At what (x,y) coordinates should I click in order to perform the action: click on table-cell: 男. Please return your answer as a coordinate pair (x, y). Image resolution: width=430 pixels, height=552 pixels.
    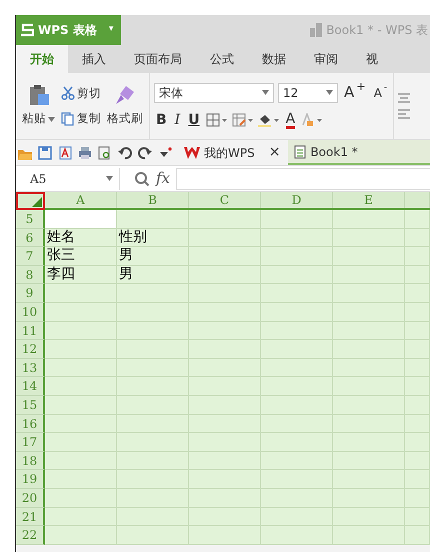
    Looking at the image, I should click on (153, 256).